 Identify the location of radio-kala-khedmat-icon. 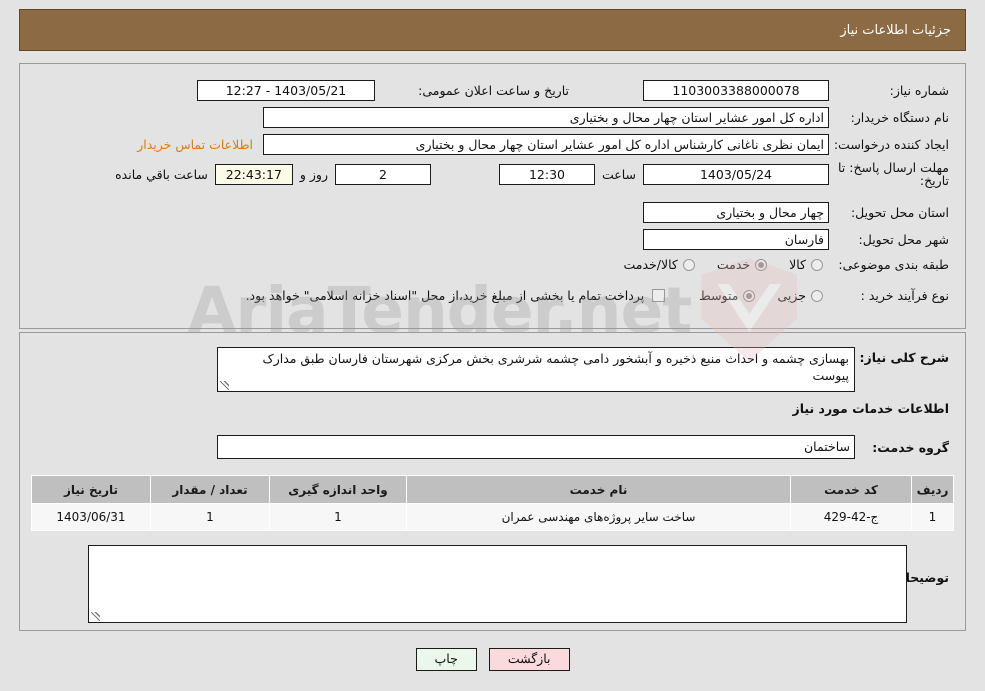
(688, 264).